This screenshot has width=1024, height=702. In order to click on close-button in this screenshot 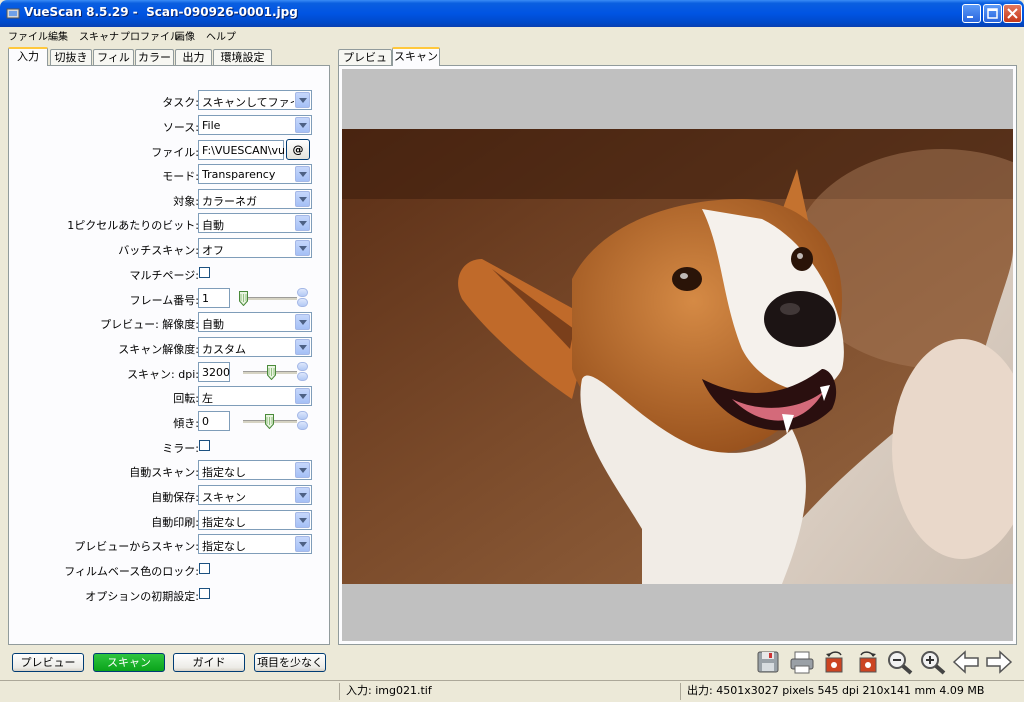, I will do `click(1012, 13)`.